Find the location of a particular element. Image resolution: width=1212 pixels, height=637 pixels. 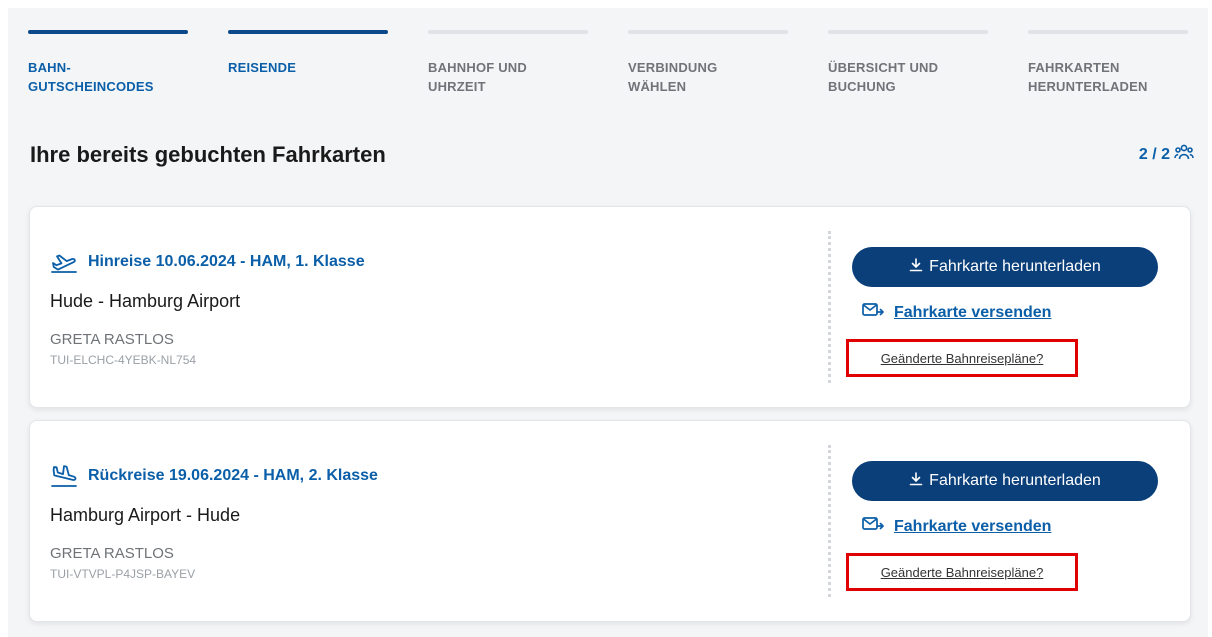

trip-label: Hinreise 10.06.2024 - HAM, 1. Klasse is located at coordinates (226, 261).